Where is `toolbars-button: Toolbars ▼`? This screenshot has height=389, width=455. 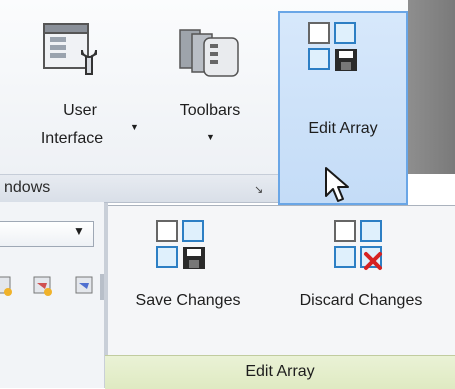
toolbars-button: Toolbars ▼ is located at coordinates (210, 90).